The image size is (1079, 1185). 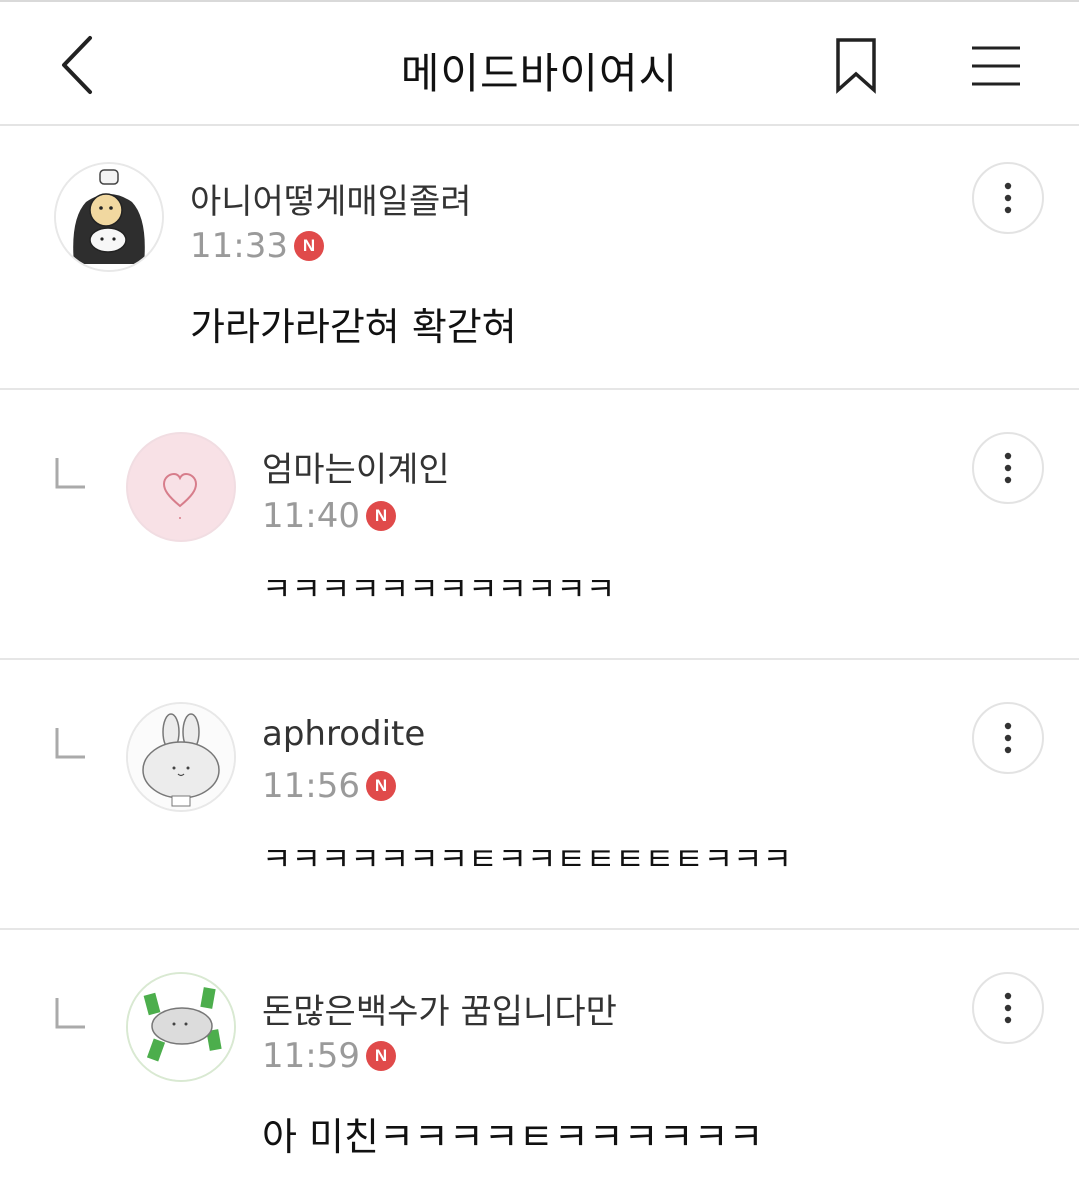 I want to click on hamburger-menu-icon, so click(x=996, y=66).